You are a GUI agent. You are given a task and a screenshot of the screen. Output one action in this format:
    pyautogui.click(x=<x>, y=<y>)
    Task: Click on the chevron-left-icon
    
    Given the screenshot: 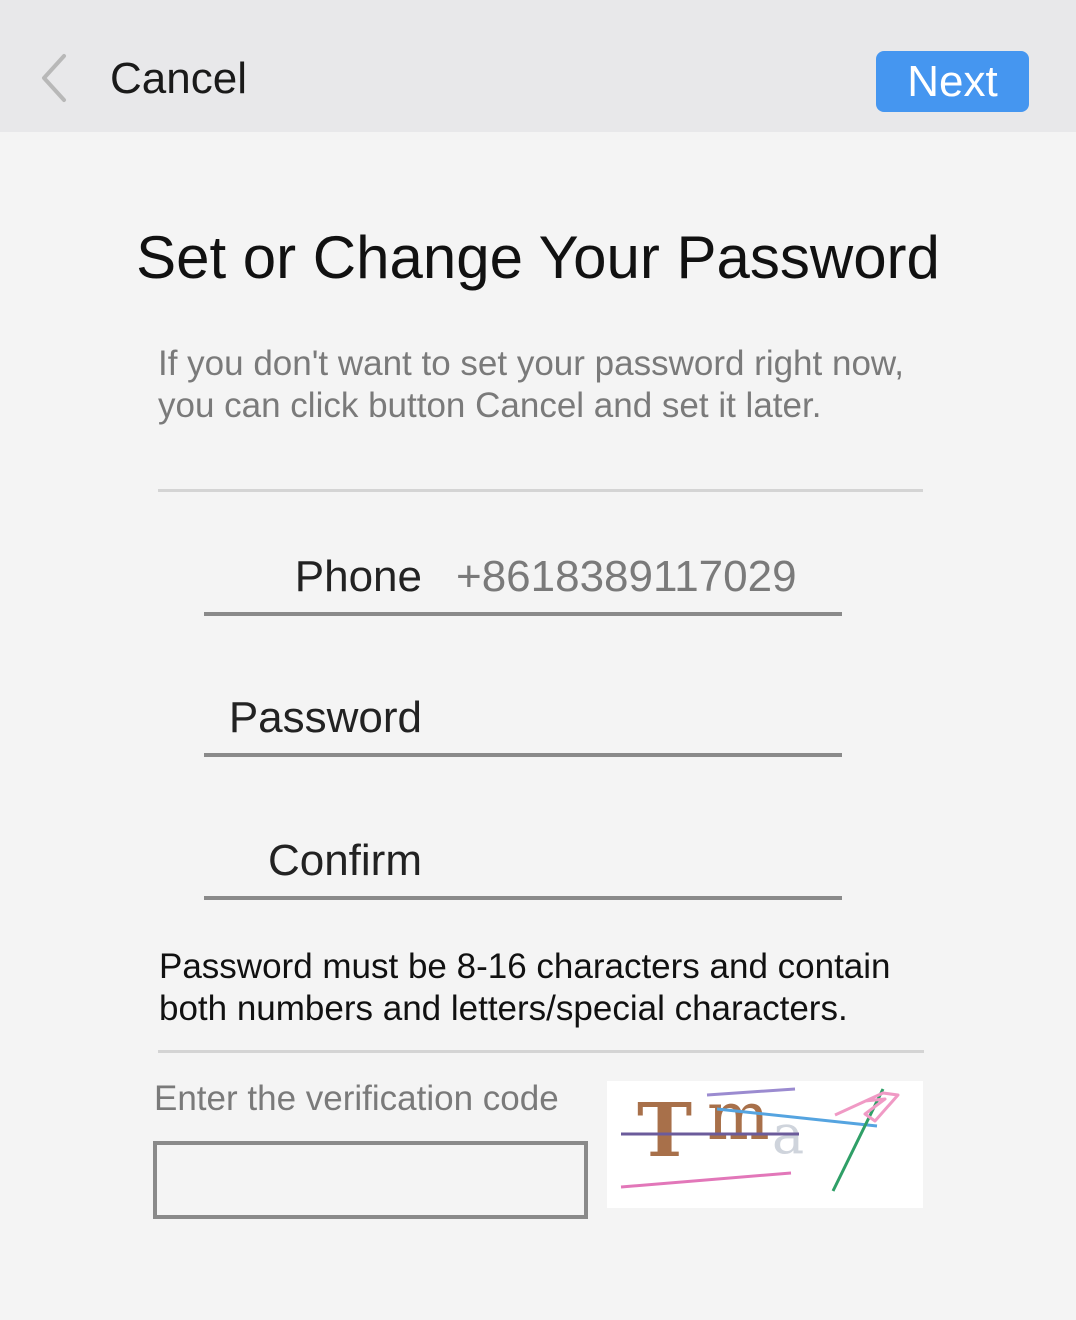 What is the action you would take?
    pyautogui.click(x=56, y=78)
    